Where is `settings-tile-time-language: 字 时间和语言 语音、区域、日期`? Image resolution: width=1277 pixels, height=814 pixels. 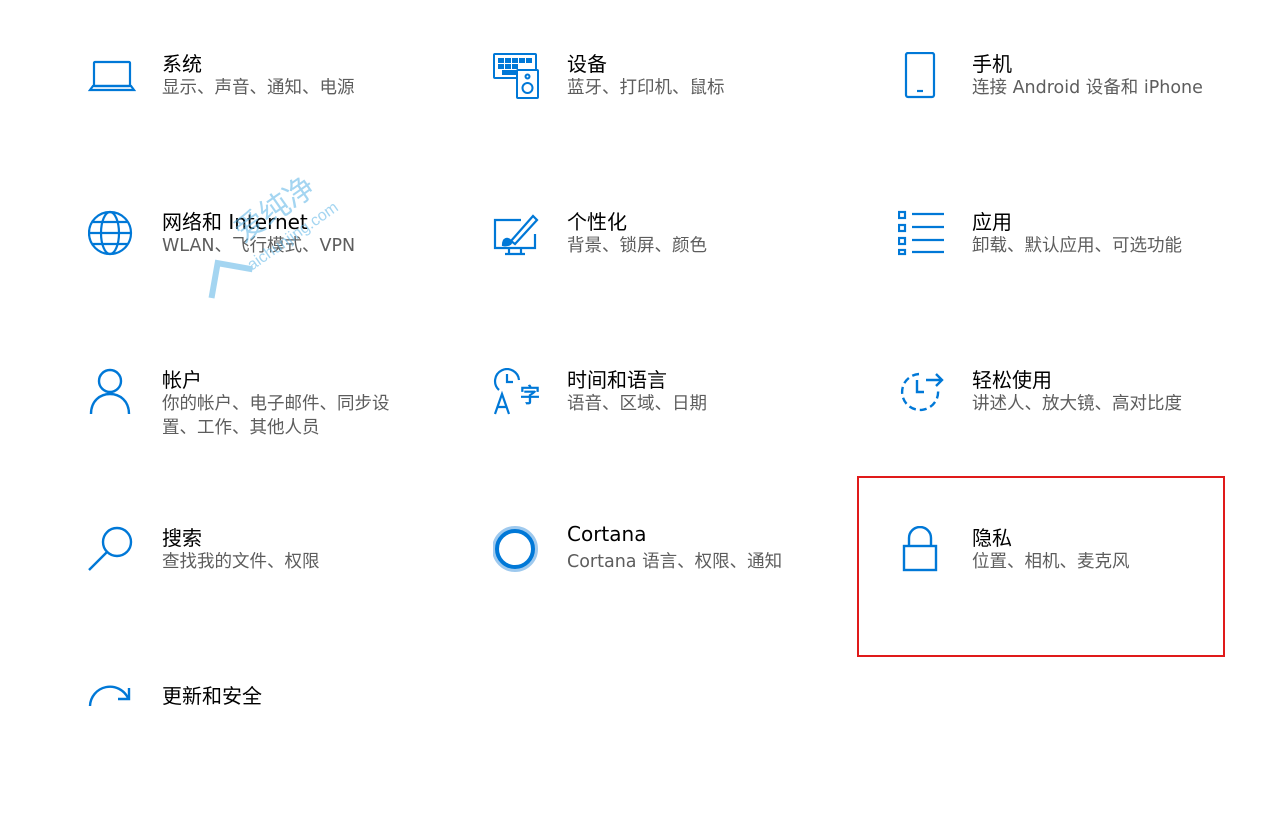
settings-tile-time-language: 字 时间和语言 语音、区域、日期 is located at coordinates (673, 433).